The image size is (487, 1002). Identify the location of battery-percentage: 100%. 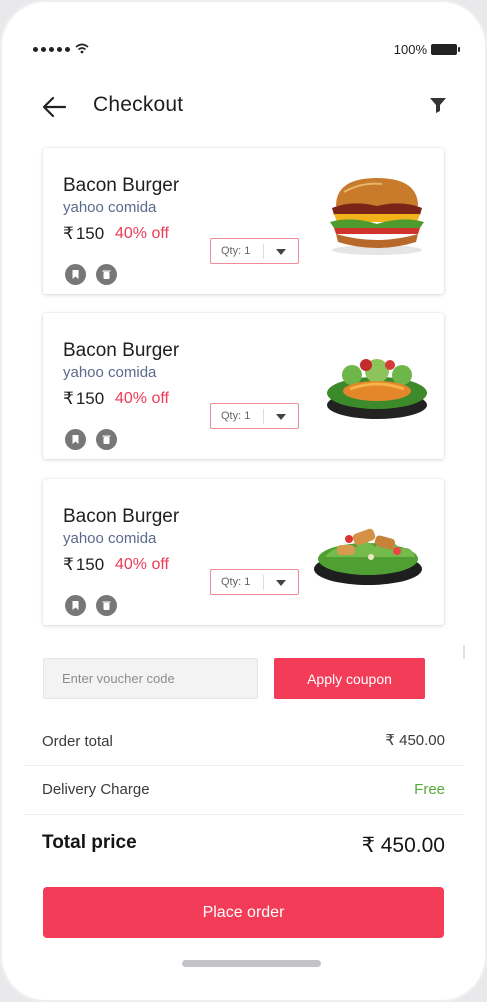
(410, 49).